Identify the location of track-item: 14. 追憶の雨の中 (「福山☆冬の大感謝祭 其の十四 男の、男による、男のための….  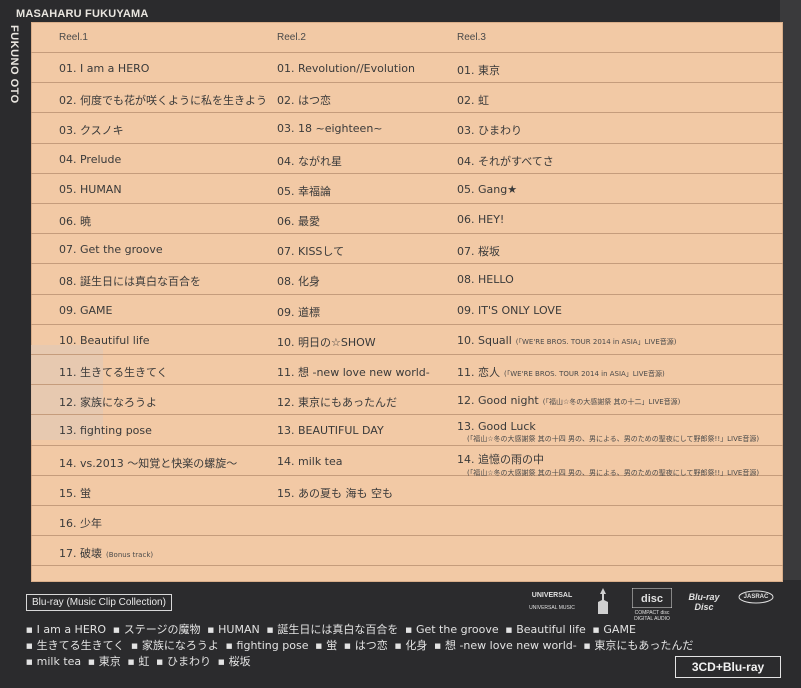
(608, 464).